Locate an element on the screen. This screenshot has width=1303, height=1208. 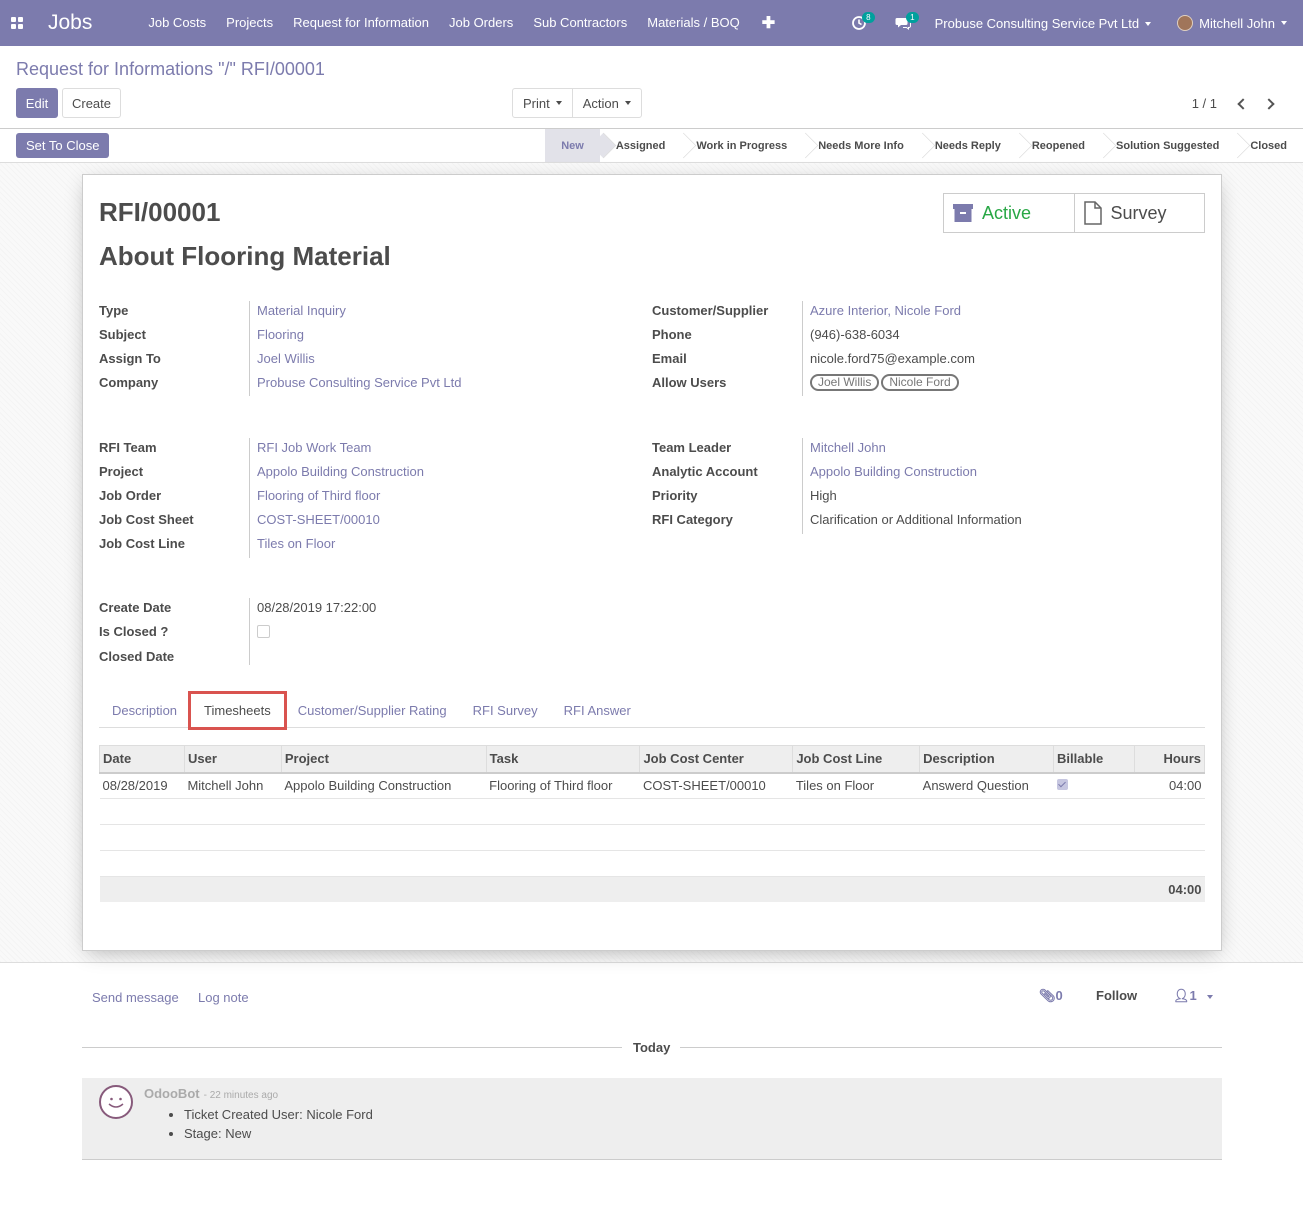
survey-label: Survey is located at coordinates (1138, 212).